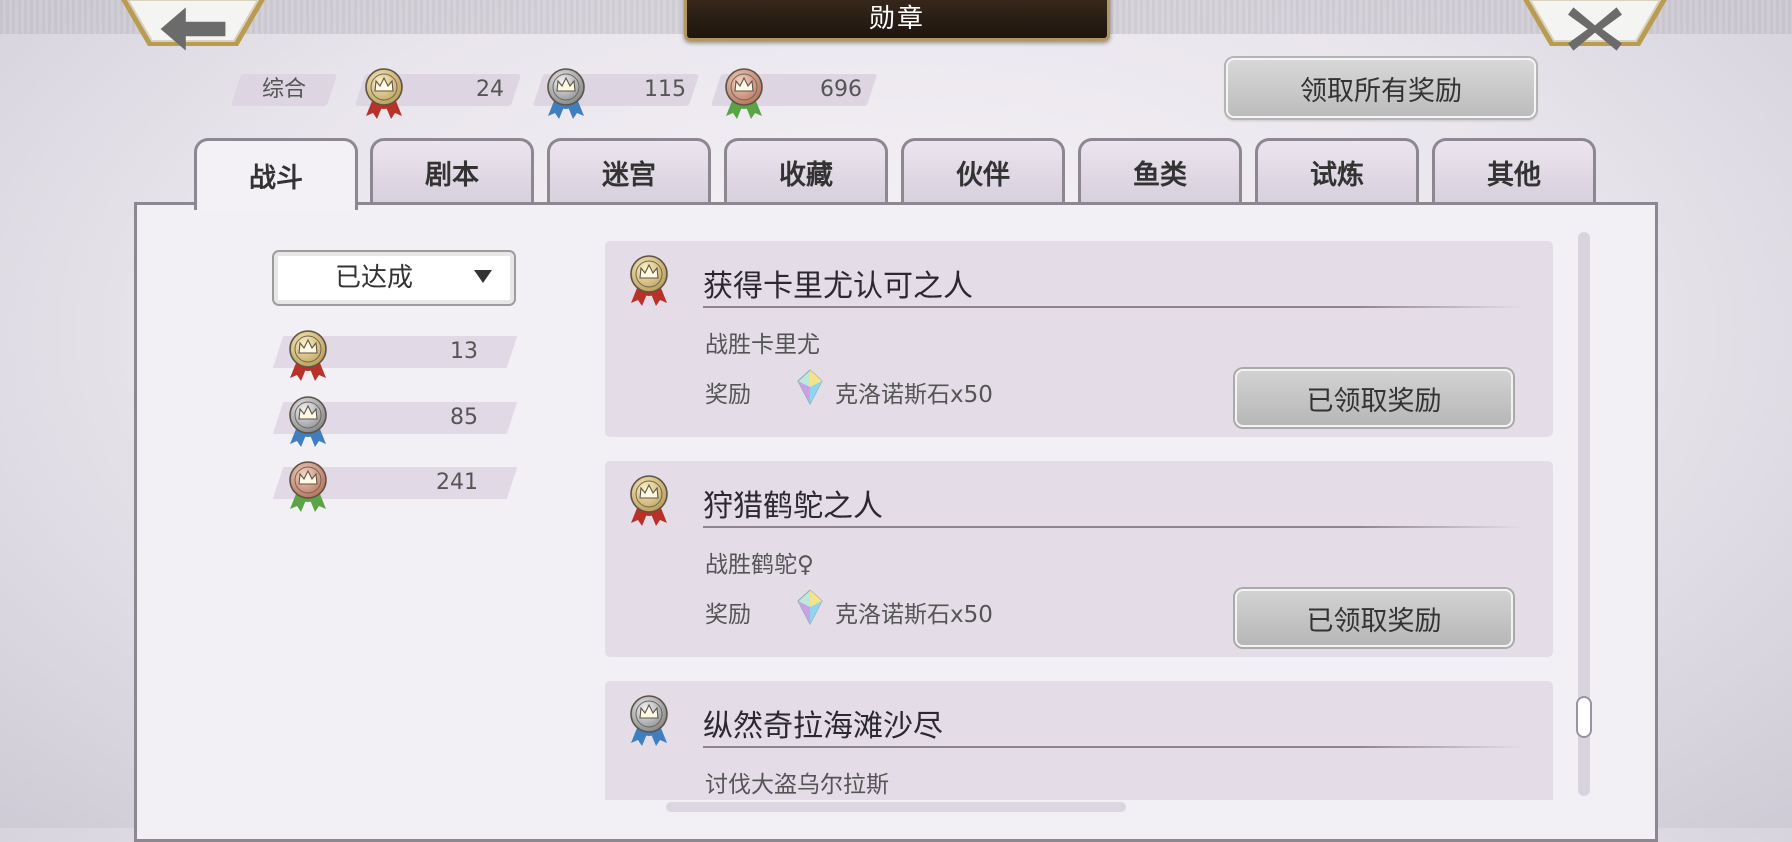 This screenshot has width=1792, height=842. I want to click on silver-category-count: 85, so click(464, 417).